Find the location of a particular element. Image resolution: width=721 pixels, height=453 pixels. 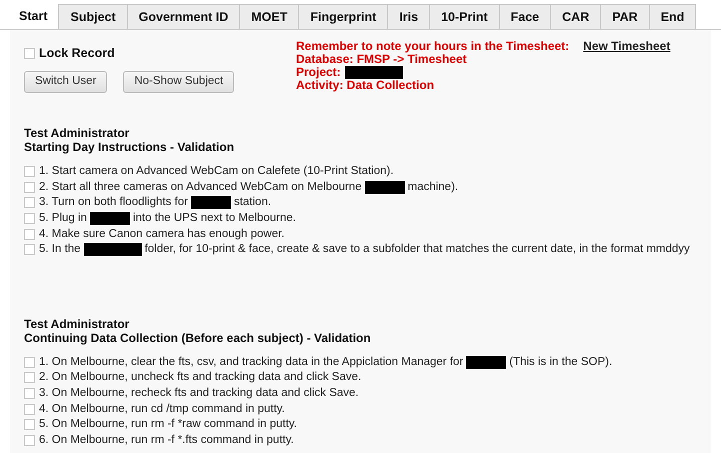

tab: End is located at coordinates (673, 16).